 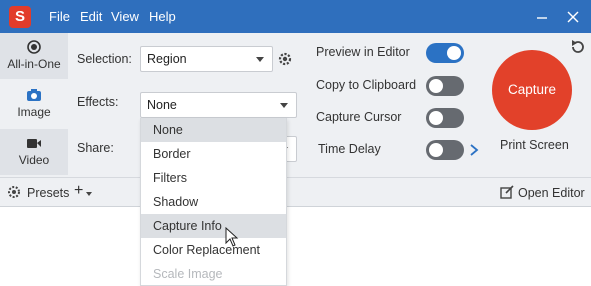 What do you see at coordinates (206, 59) in the screenshot?
I see `selection-dropdown: Region` at bounding box center [206, 59].